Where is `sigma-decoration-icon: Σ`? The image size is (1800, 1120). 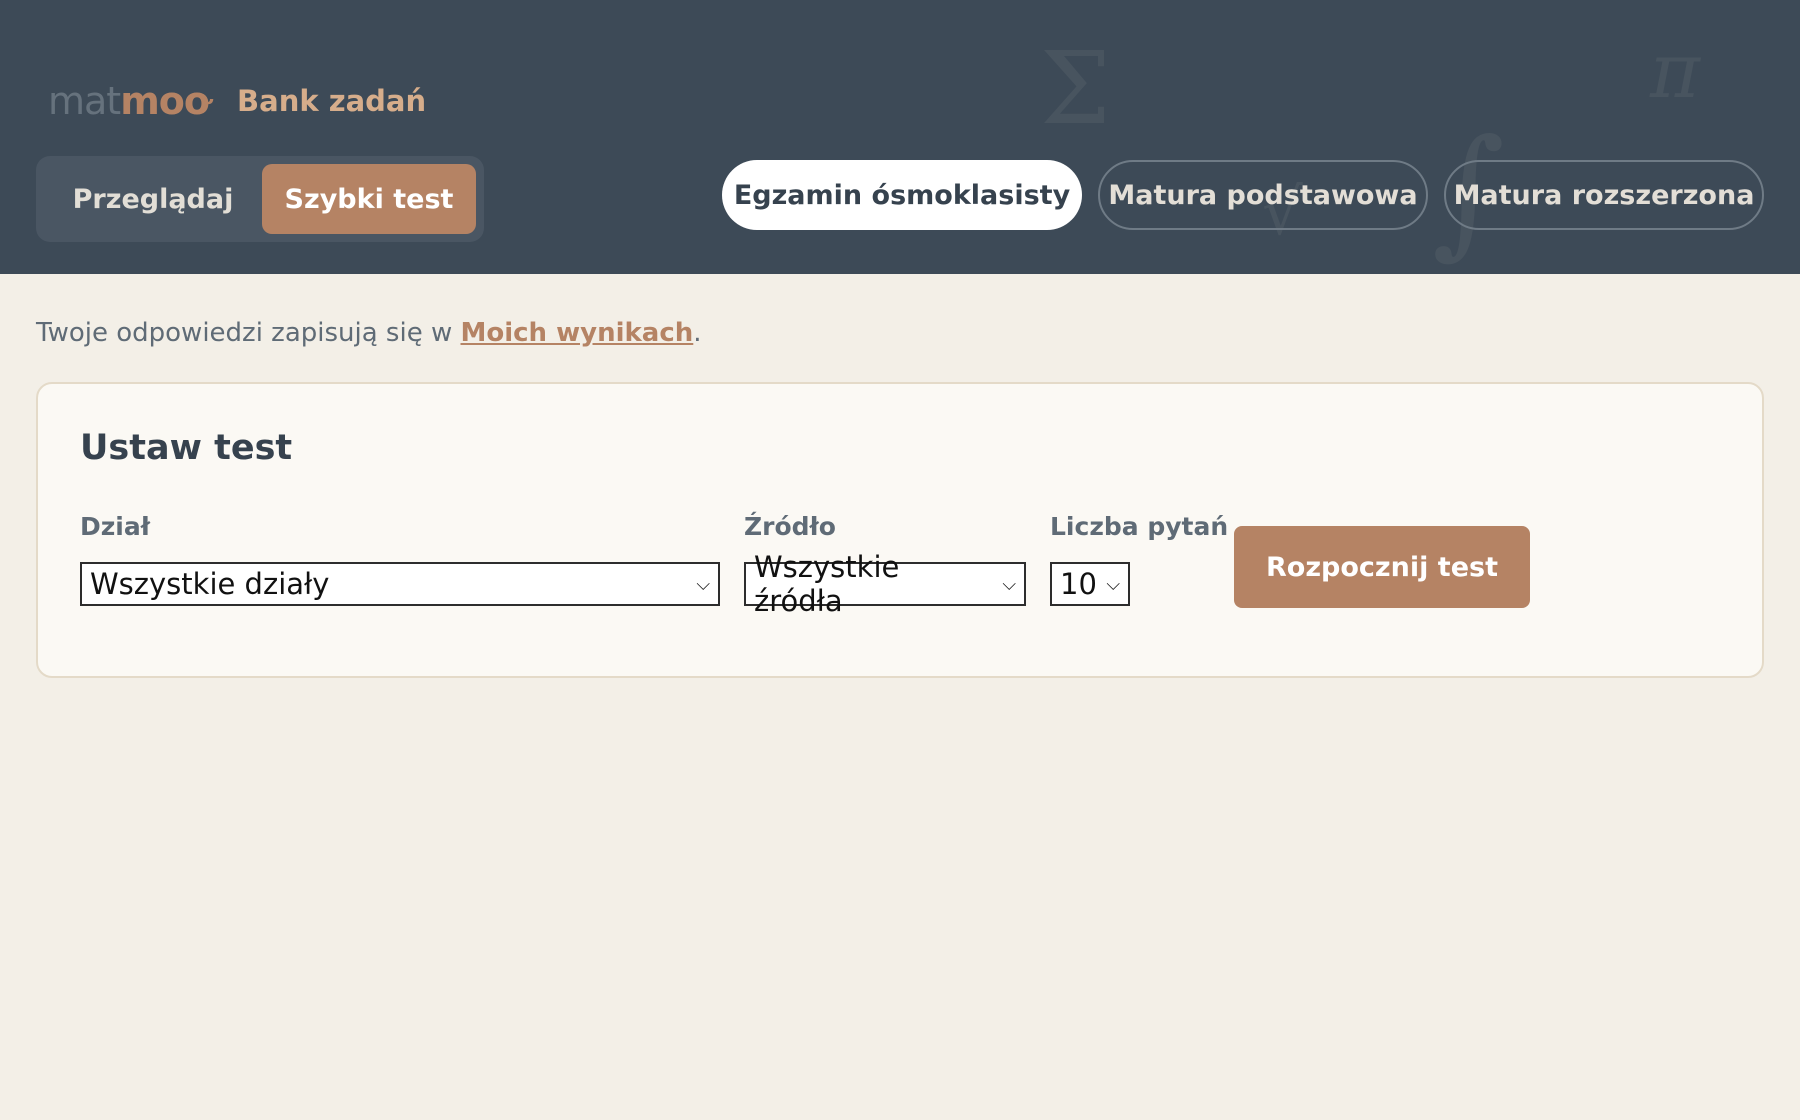 sigma-decoration-icon: Σ is located at coordinates (1075, 88).